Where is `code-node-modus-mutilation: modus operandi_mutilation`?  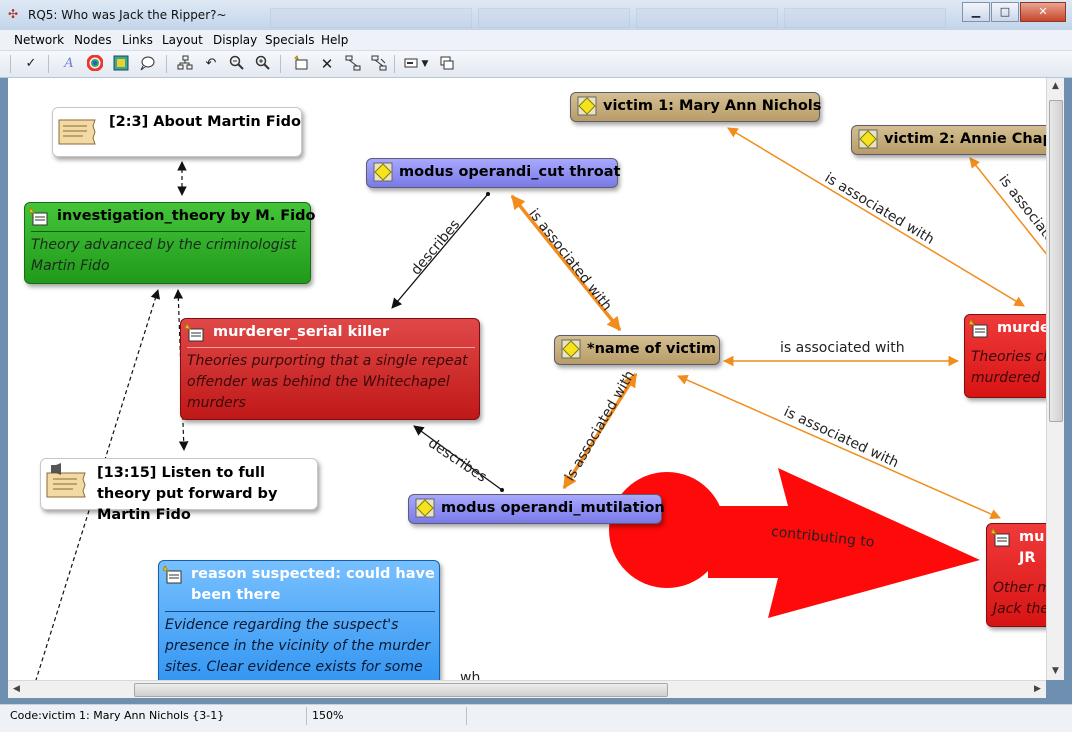 code-node-modus-mutilation: modus operandi_mutilation is located at coordinates (536, 509).